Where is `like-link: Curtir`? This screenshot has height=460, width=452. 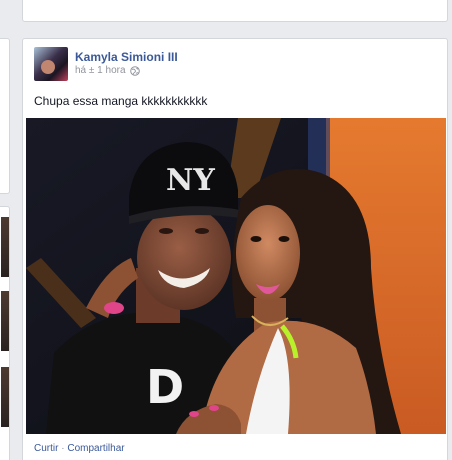
like-link: Curtir is located at coordinates (46, 448).